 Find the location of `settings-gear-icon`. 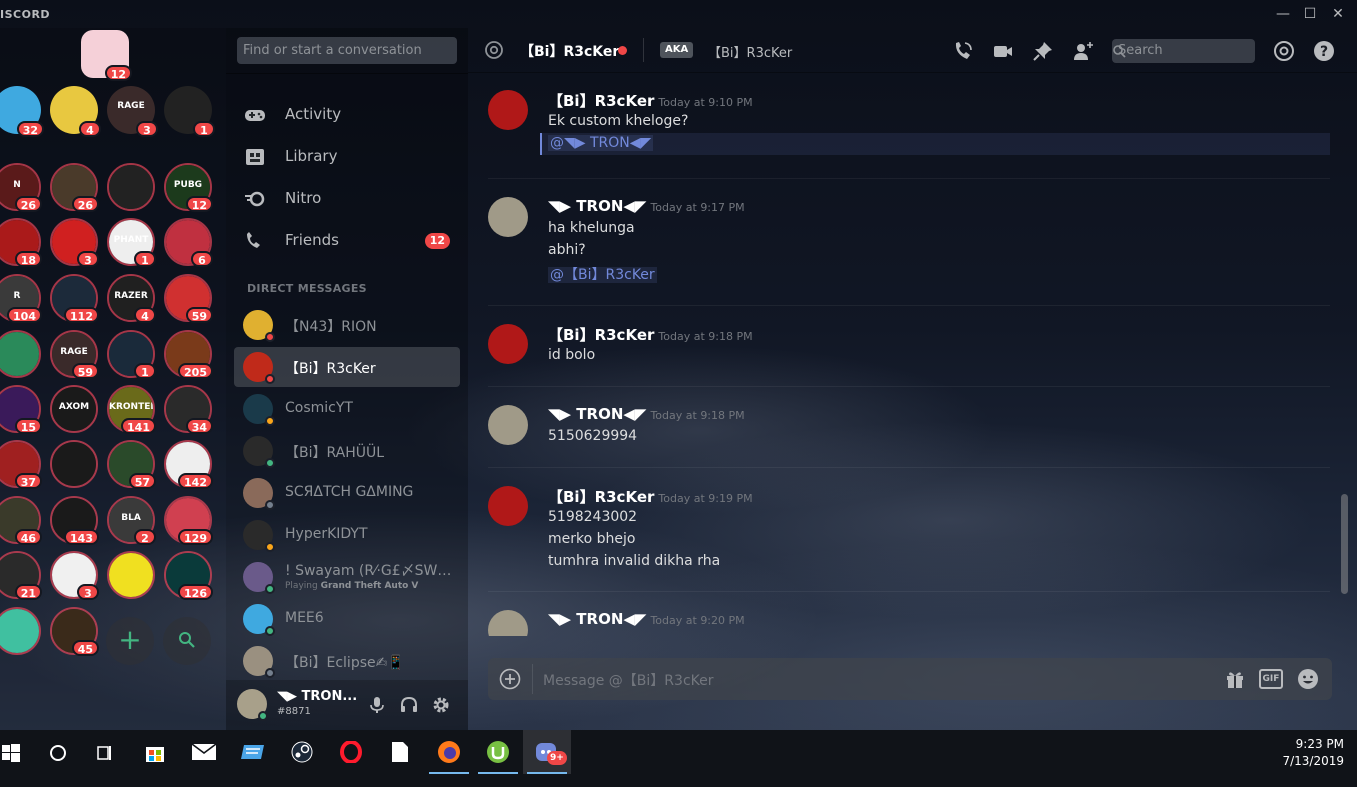

settings-gear-icon is located at coordinates (441, 705).